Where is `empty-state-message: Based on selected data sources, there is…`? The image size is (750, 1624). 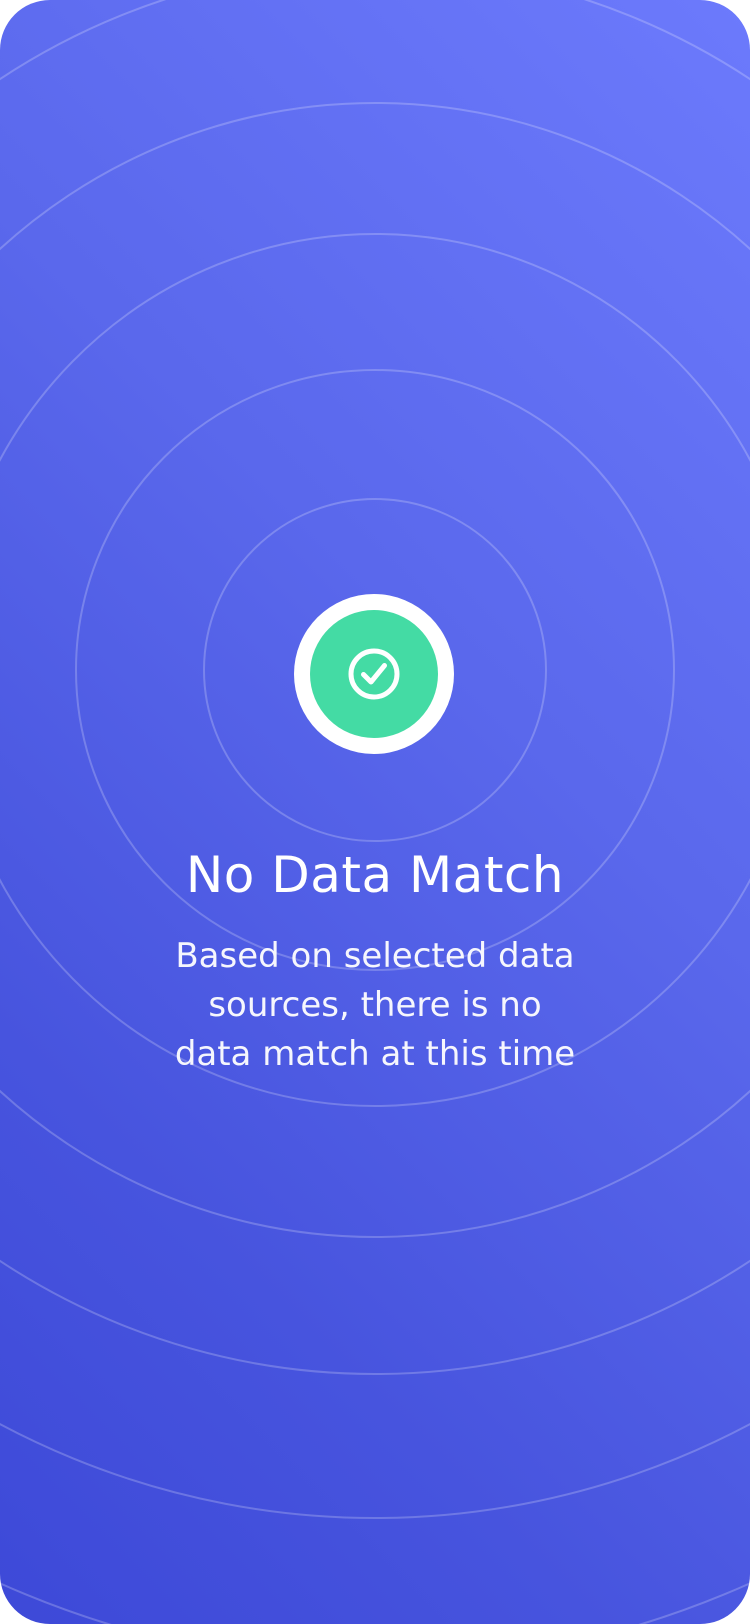 empty-state-message: Based on selected data sources, there is… is located at coordinates (375, 1005).